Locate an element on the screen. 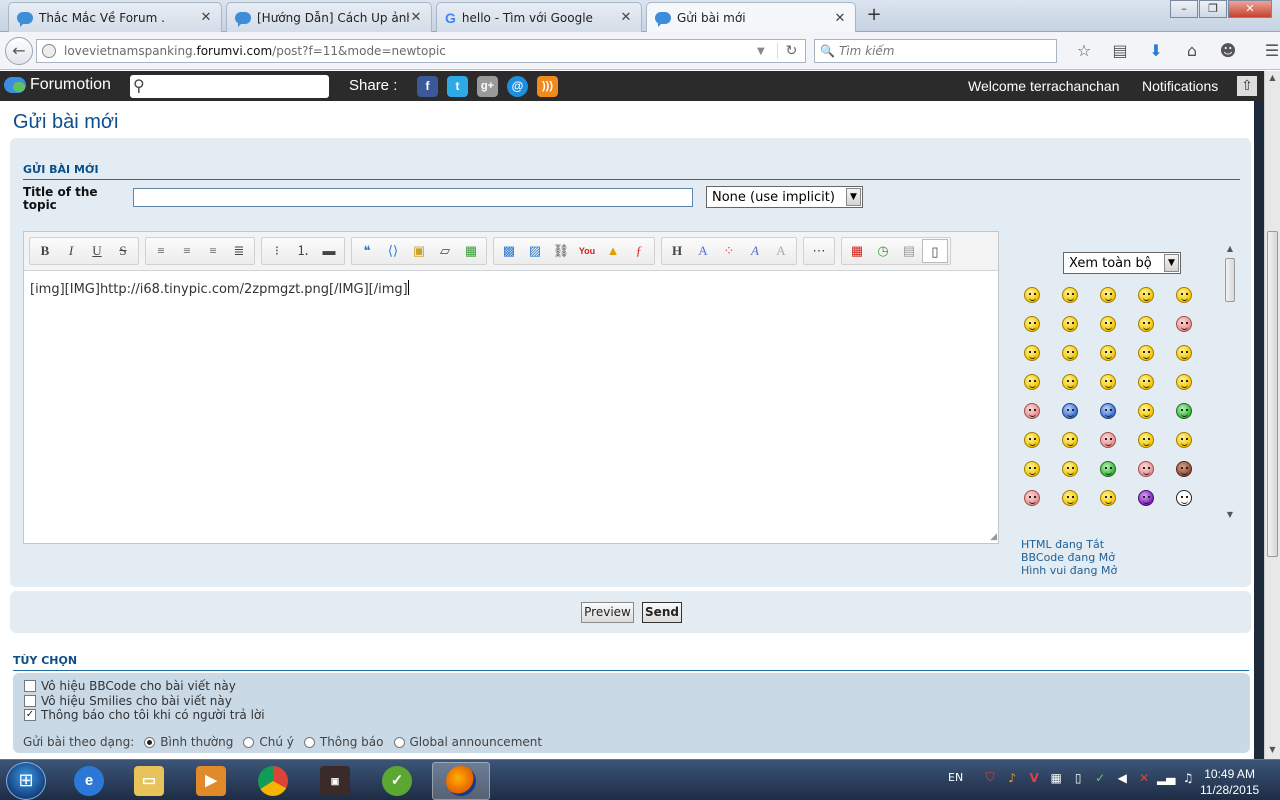  justify-icon: ≣ is located at coordinates (239, 251).